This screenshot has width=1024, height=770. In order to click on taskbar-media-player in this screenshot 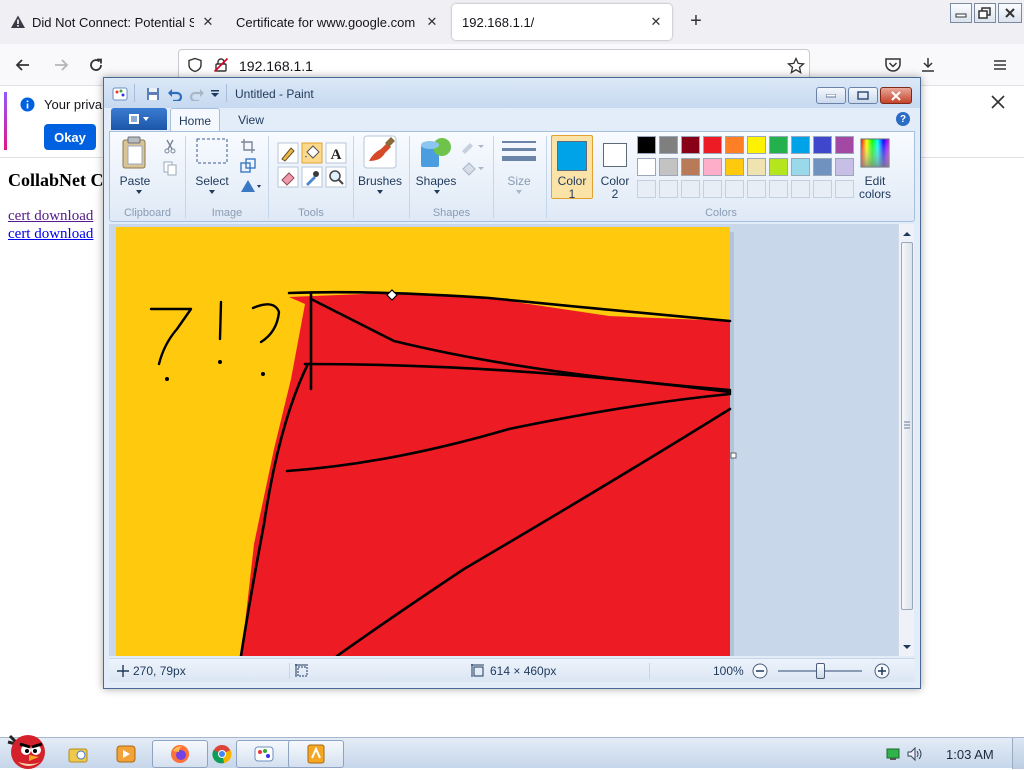, I will do `click(126, 754)`.